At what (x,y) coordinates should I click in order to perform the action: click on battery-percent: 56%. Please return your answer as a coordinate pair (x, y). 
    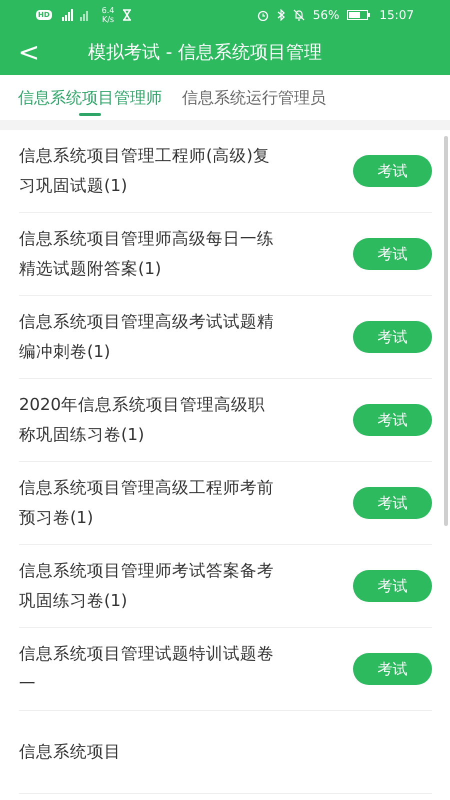
    Looking at the image, I should click on (326, 15).